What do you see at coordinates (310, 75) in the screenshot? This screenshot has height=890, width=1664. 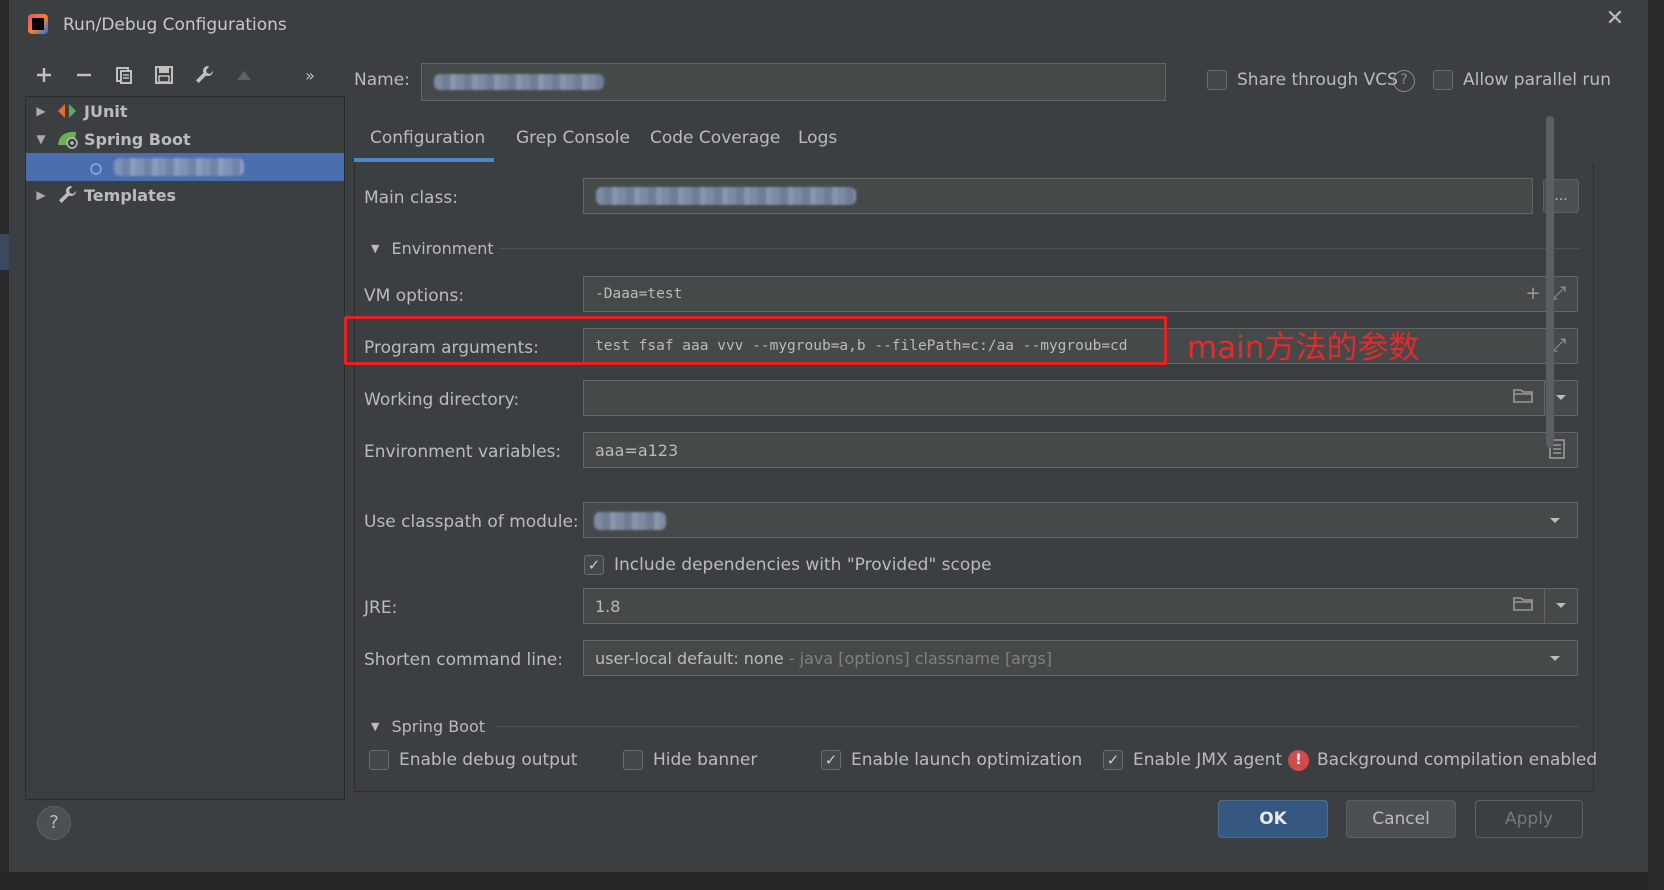 I see `more-actions-button: »` at bounding box center [310, 75].